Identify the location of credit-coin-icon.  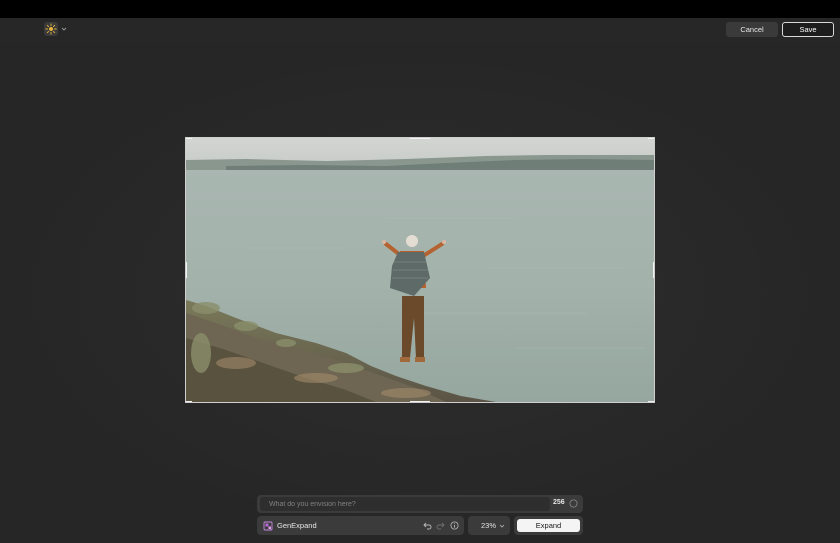
(573, 503).